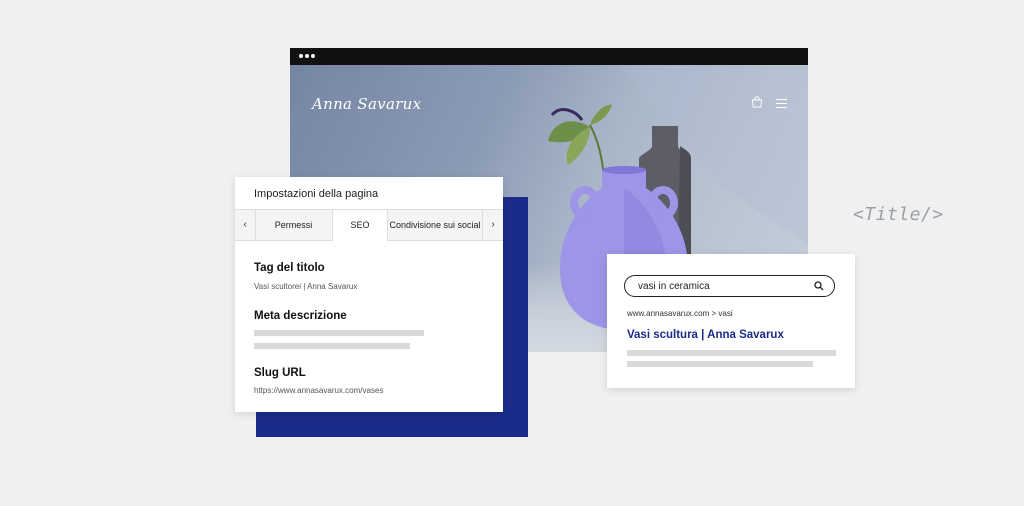  What do you see at coordinates (316, 194) in the screenshot?
I see `panel-title: Impostazioni della pagina` at bounding box center [316, 194].